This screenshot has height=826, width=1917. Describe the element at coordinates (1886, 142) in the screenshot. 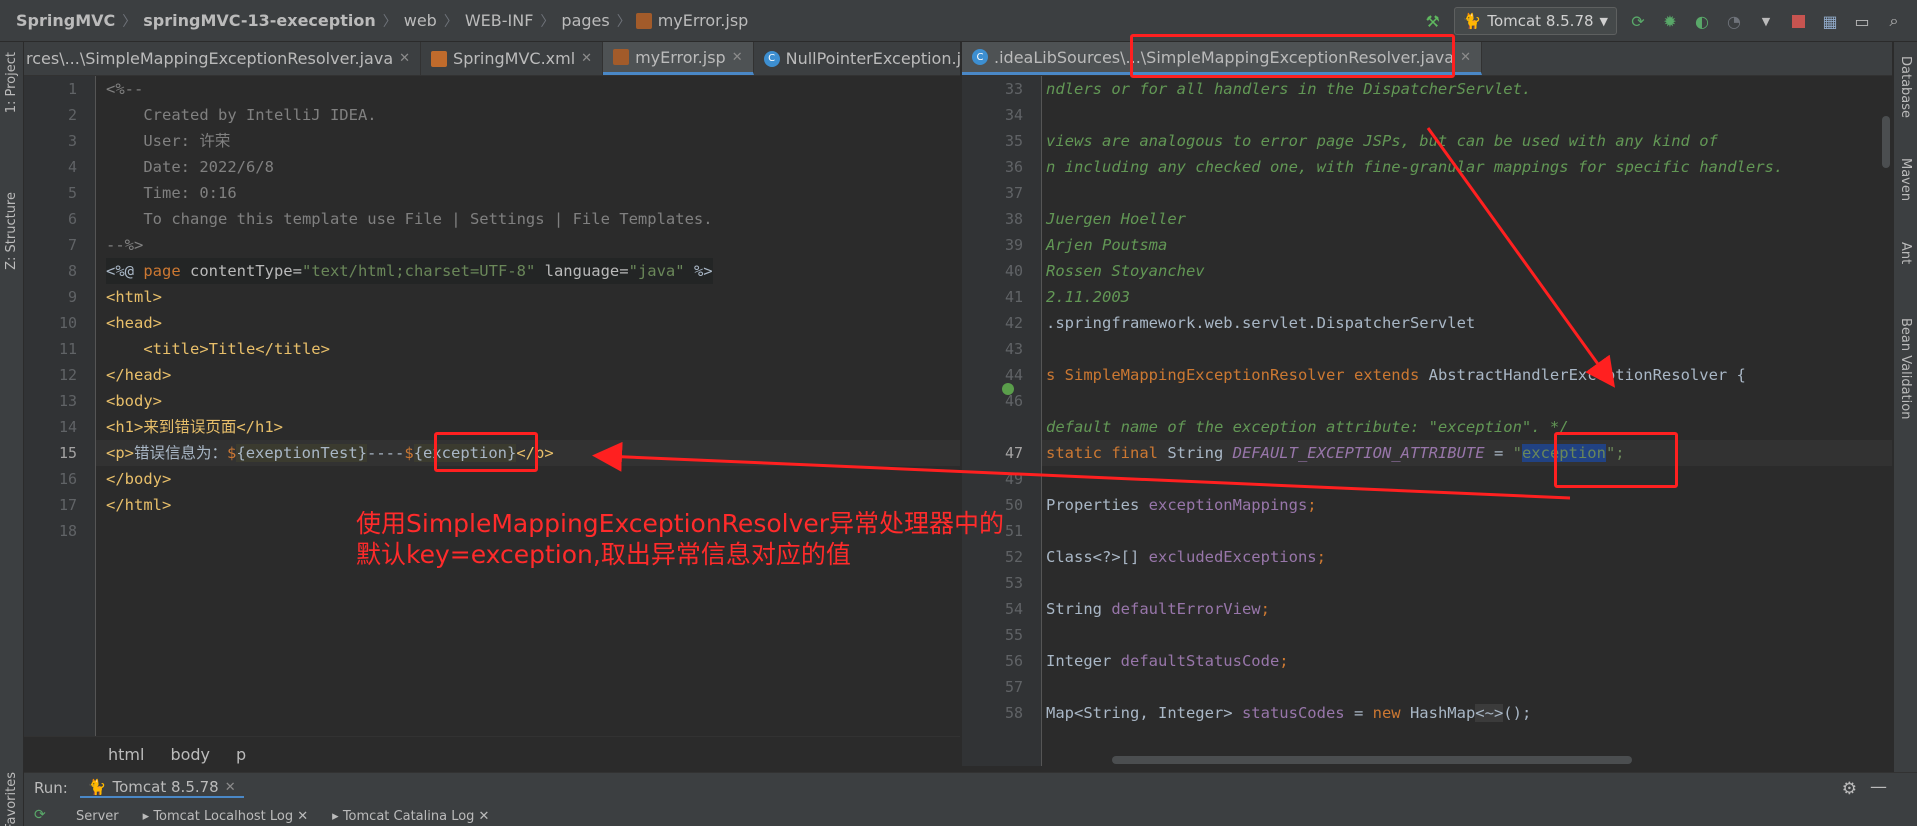

I see `vertical-scrollbar` at that location.